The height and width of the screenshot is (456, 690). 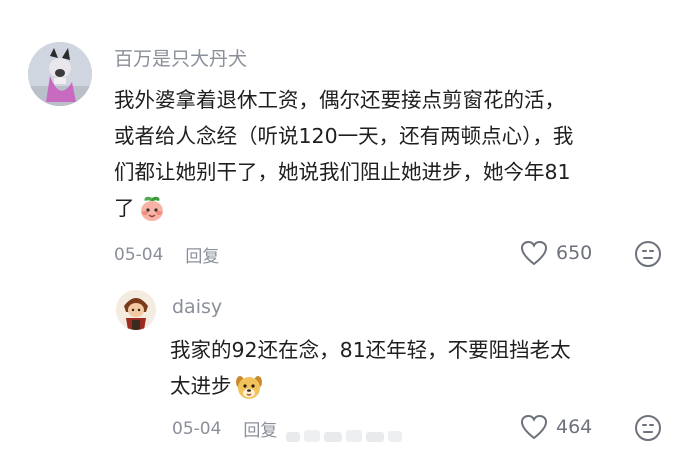 I want to click on comment-line-text: 太进步, so click(x=201, y=386).